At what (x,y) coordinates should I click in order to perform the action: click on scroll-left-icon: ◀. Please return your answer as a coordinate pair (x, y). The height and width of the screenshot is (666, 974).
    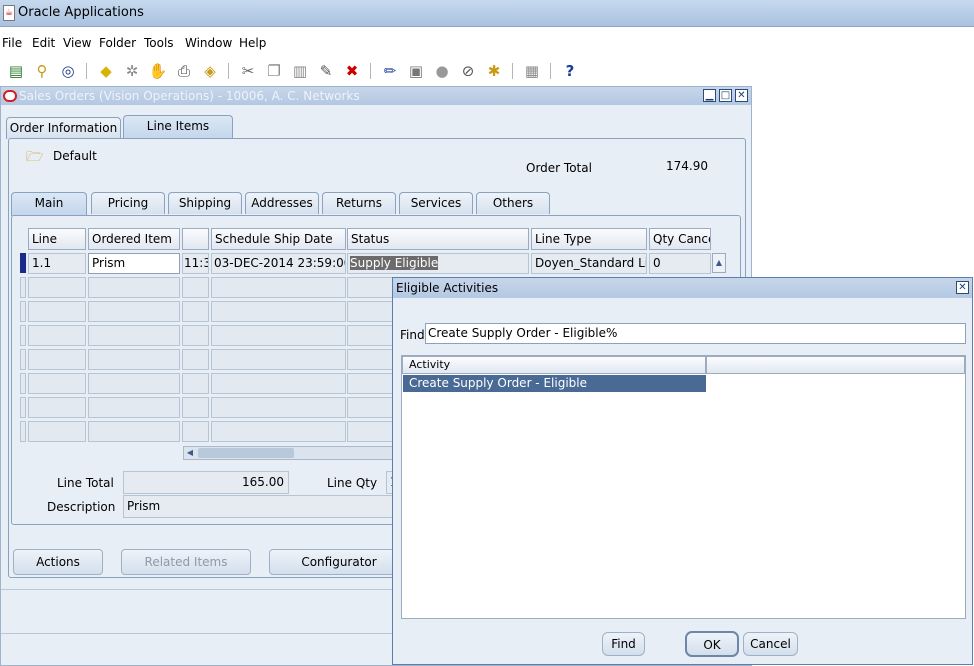
    Looking at the image, I should click on (190, 453).